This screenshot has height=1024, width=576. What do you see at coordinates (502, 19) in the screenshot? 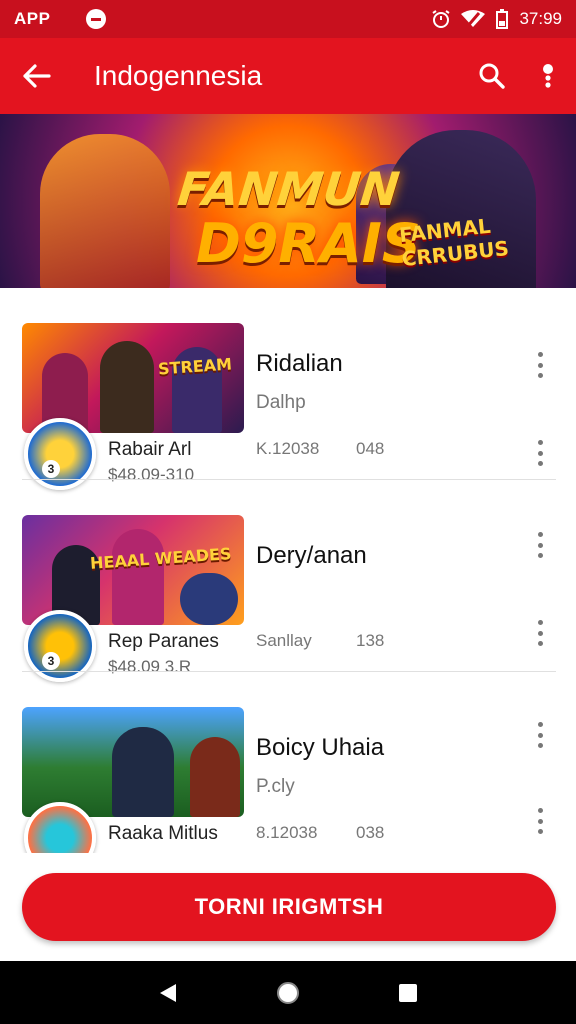
I see `battery-icon` at bounding box center [502, 19].